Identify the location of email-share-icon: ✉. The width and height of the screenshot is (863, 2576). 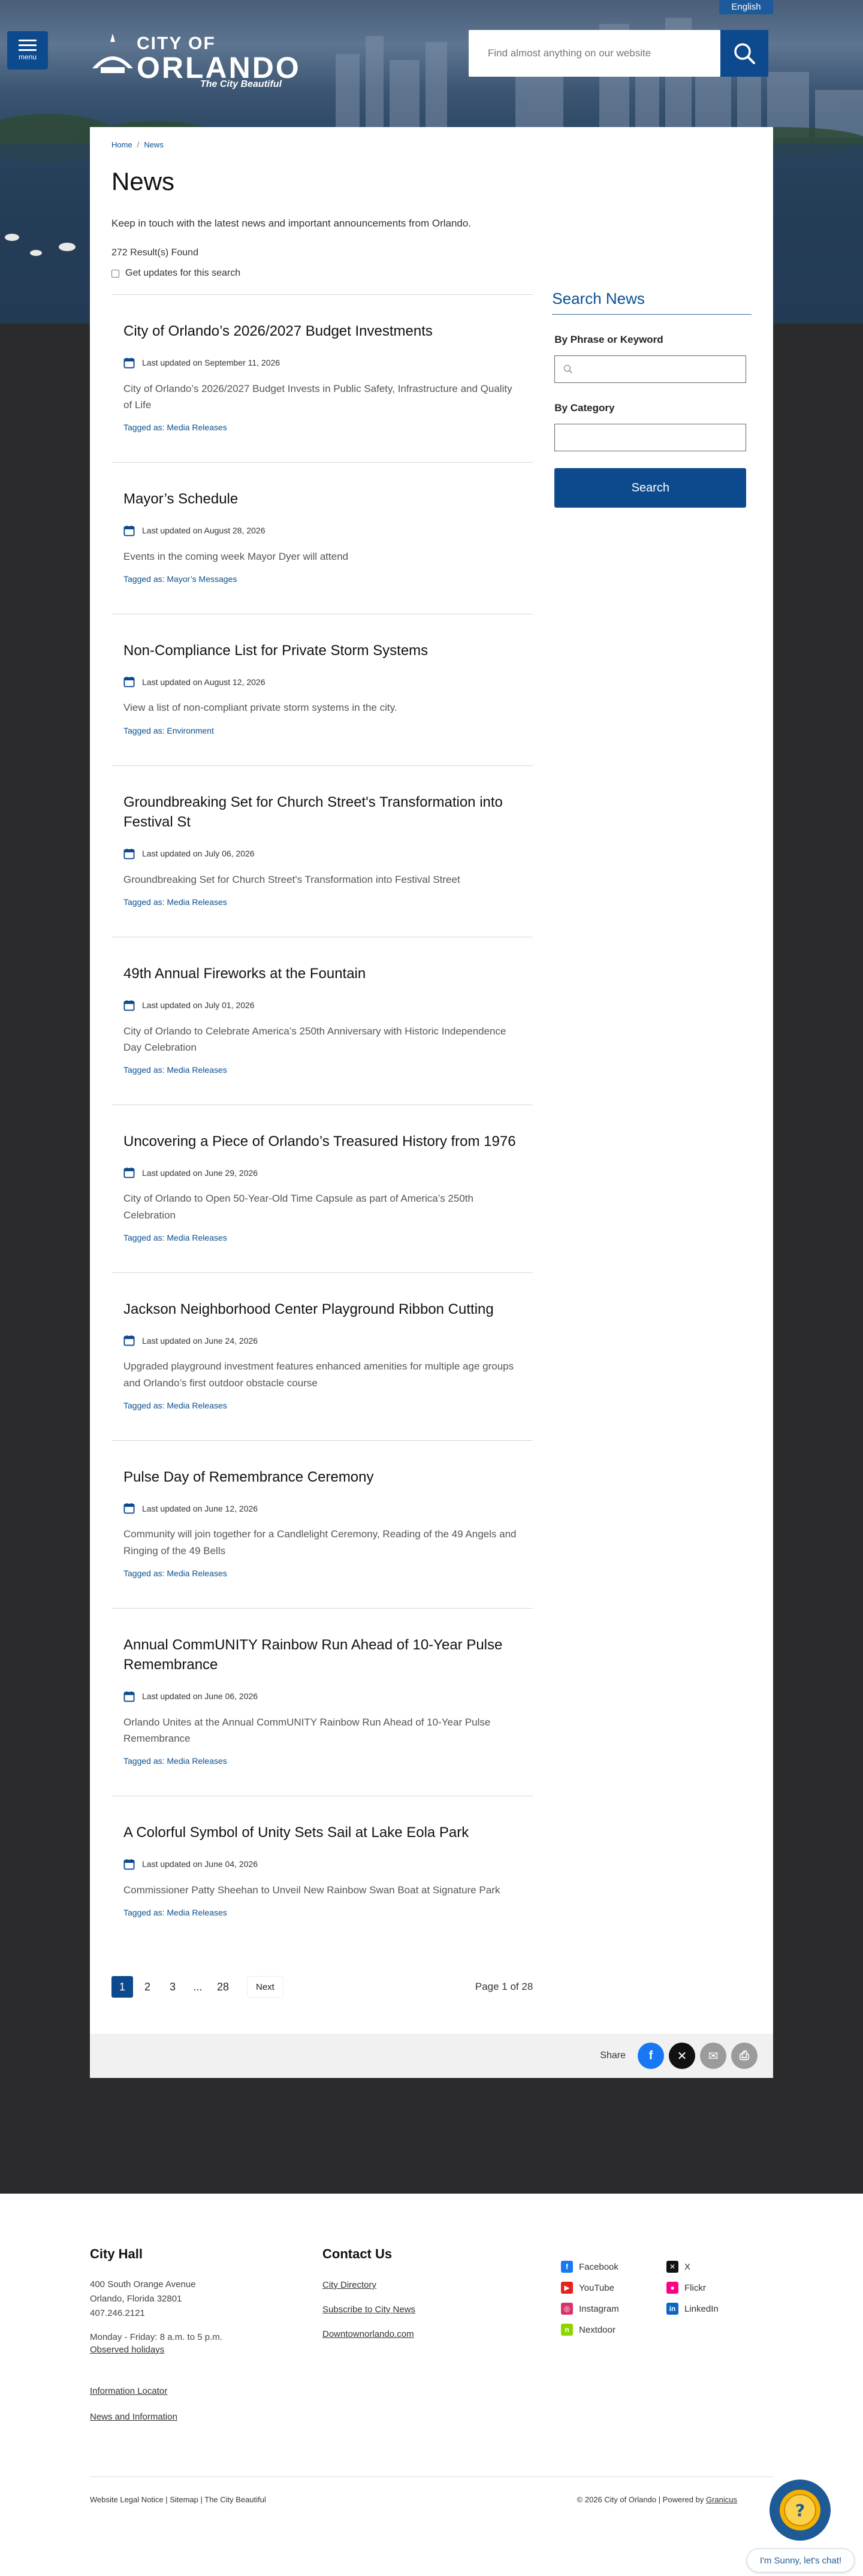
(713, 2056).